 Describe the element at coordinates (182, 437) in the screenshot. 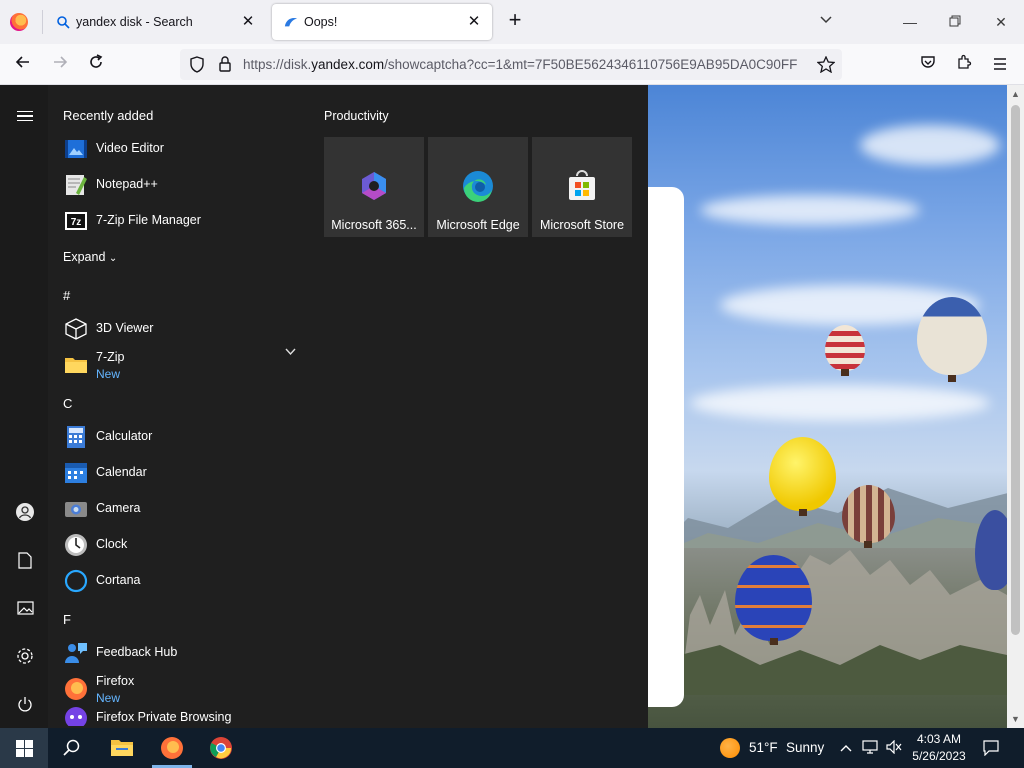

I see `app-calculator: Calculator` at that location.